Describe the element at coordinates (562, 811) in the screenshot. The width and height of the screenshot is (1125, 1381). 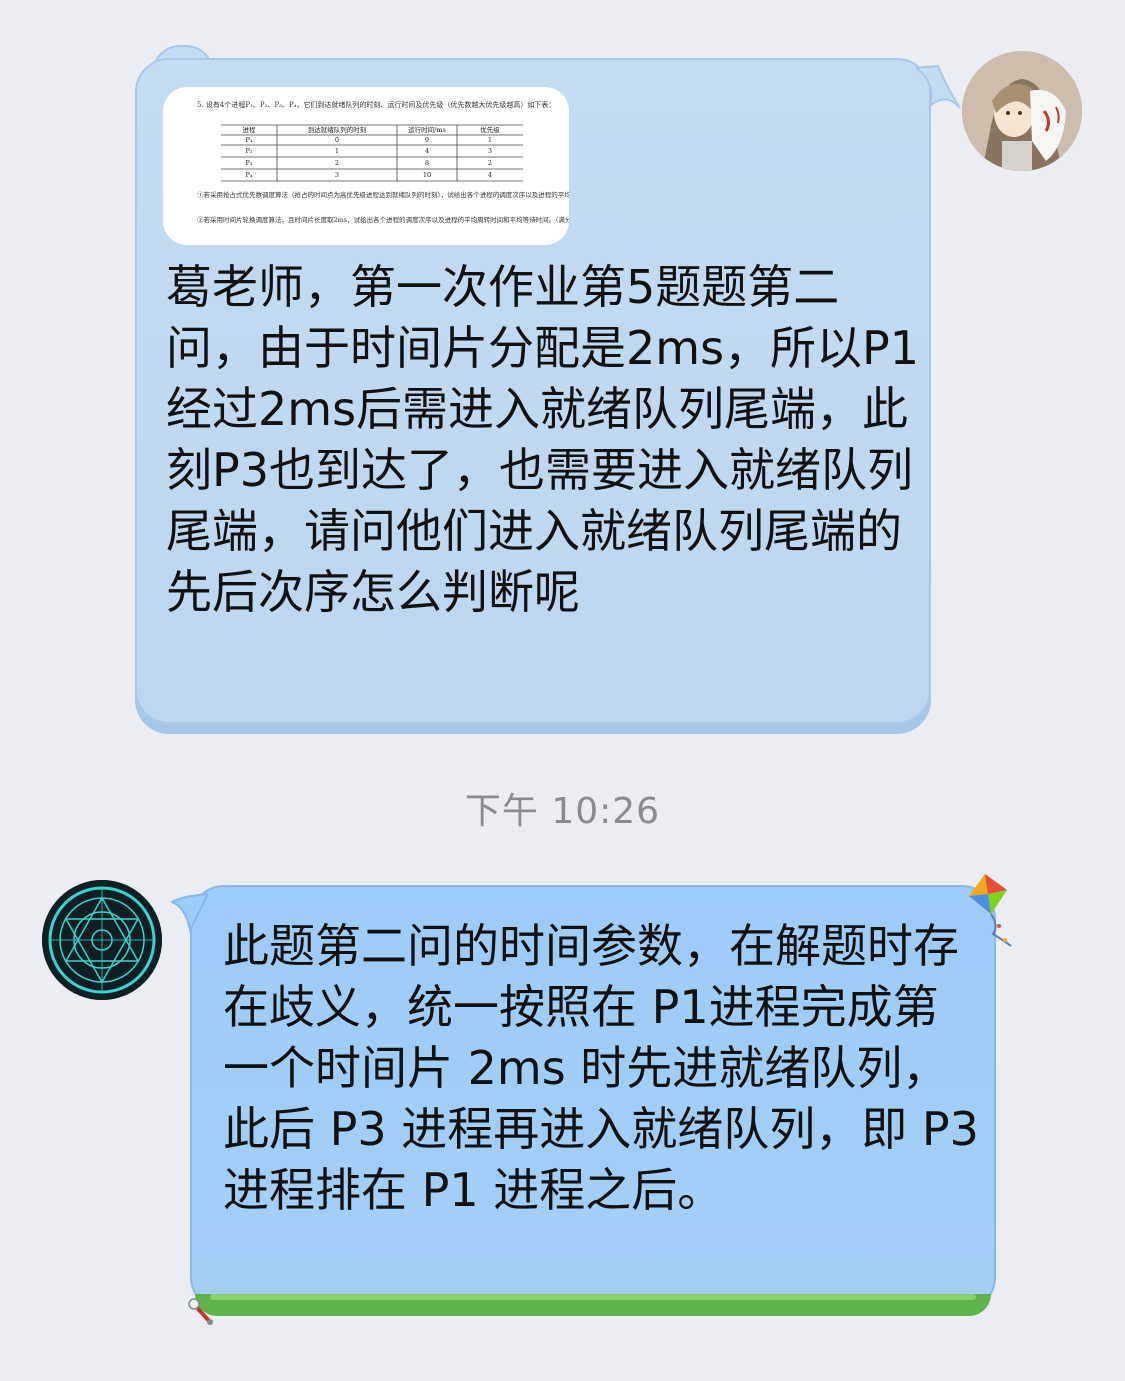
I see `message-timestamp: 下午 10:26` at that location.